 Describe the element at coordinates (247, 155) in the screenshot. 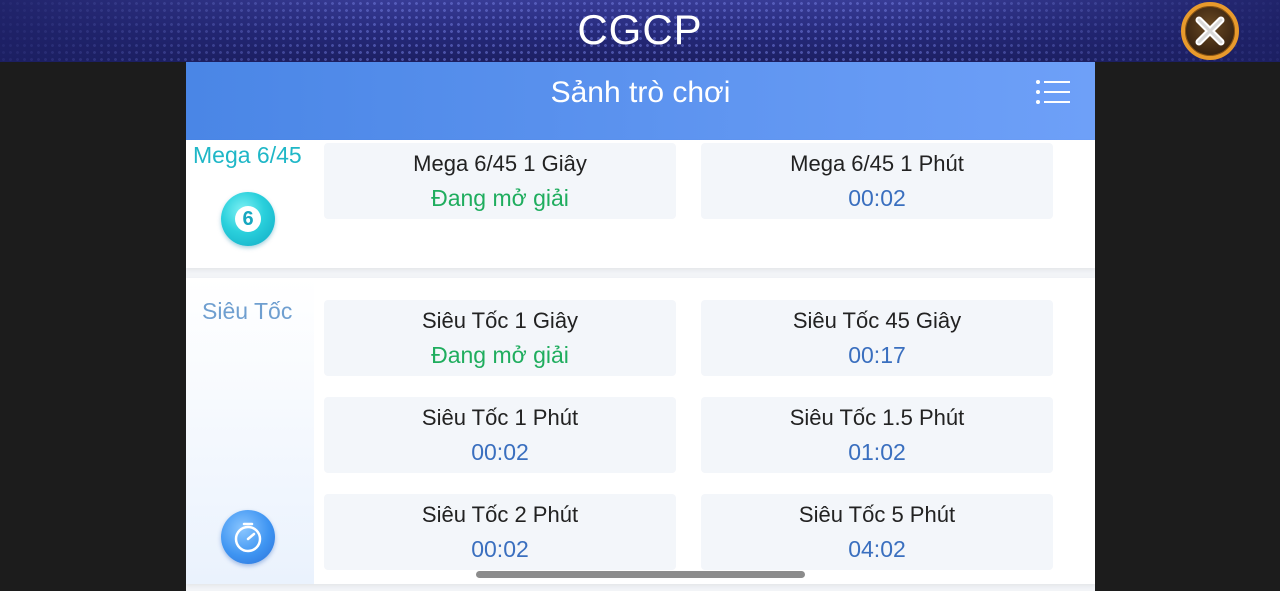

I see `category-label: Mega 6/45` at that location.